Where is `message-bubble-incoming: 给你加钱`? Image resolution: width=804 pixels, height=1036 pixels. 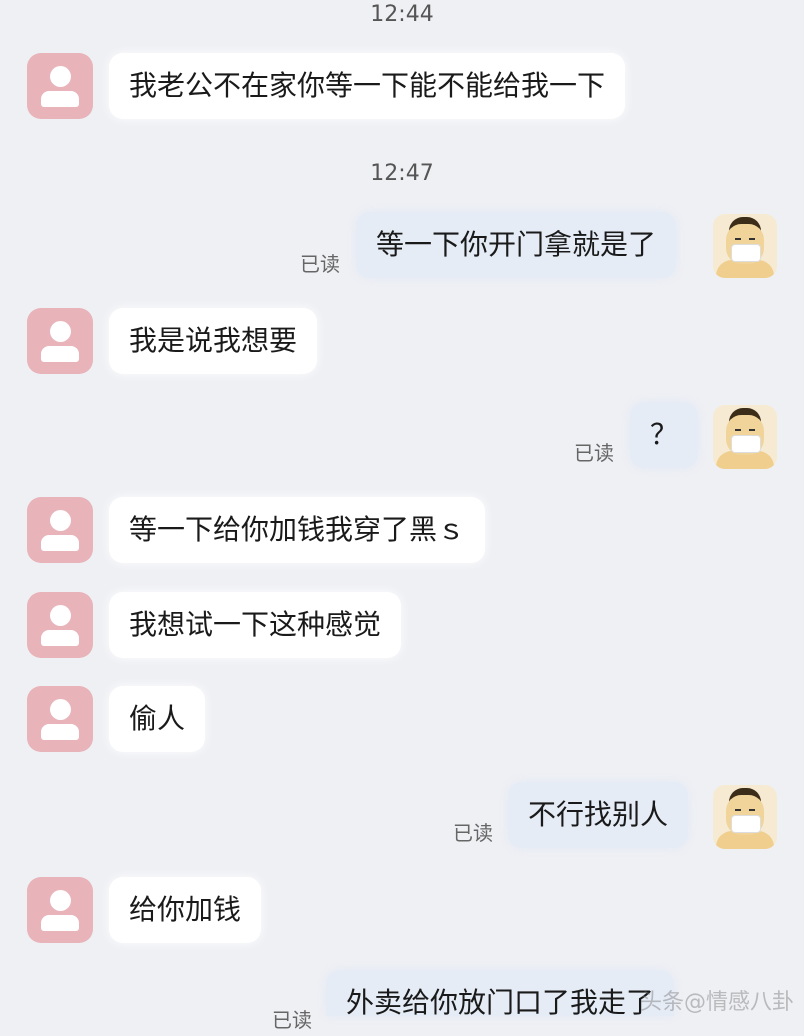
message-bubble-incoming: 给你加钱 is located at coordinates (185, 910).